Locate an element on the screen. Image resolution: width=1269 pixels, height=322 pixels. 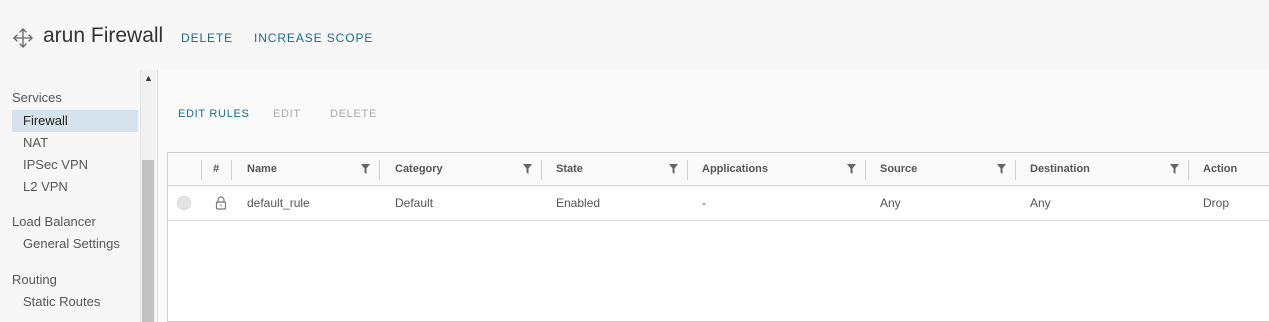
sidebar-item-nat: NAT is located at coordinates (75, 143).